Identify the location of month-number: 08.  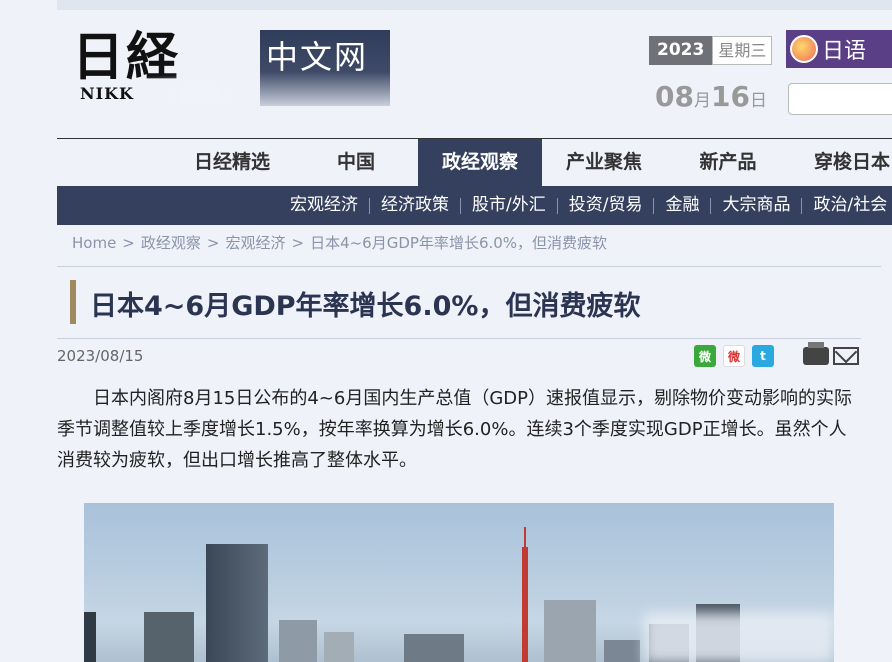
(674, 96).